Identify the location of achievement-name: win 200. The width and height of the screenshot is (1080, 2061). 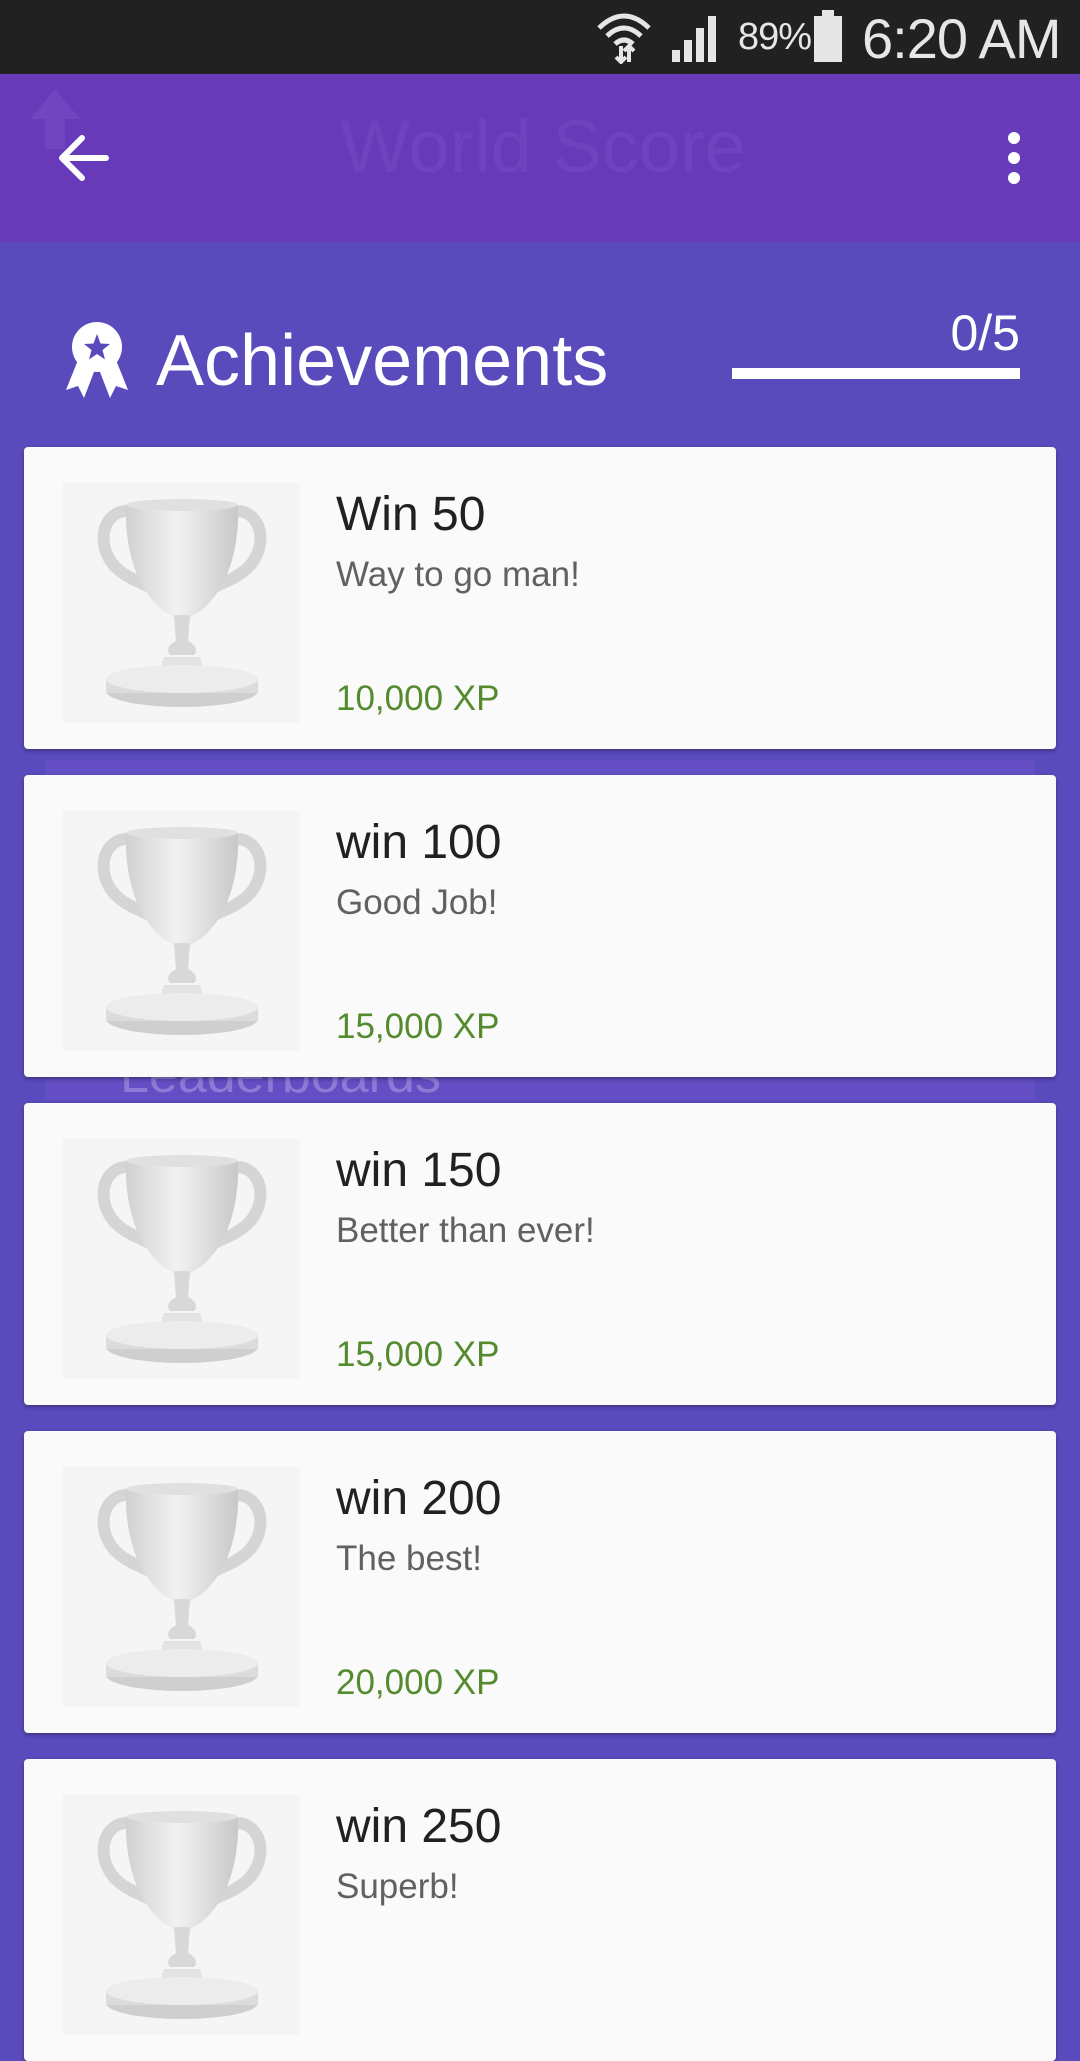
(419, 1498).